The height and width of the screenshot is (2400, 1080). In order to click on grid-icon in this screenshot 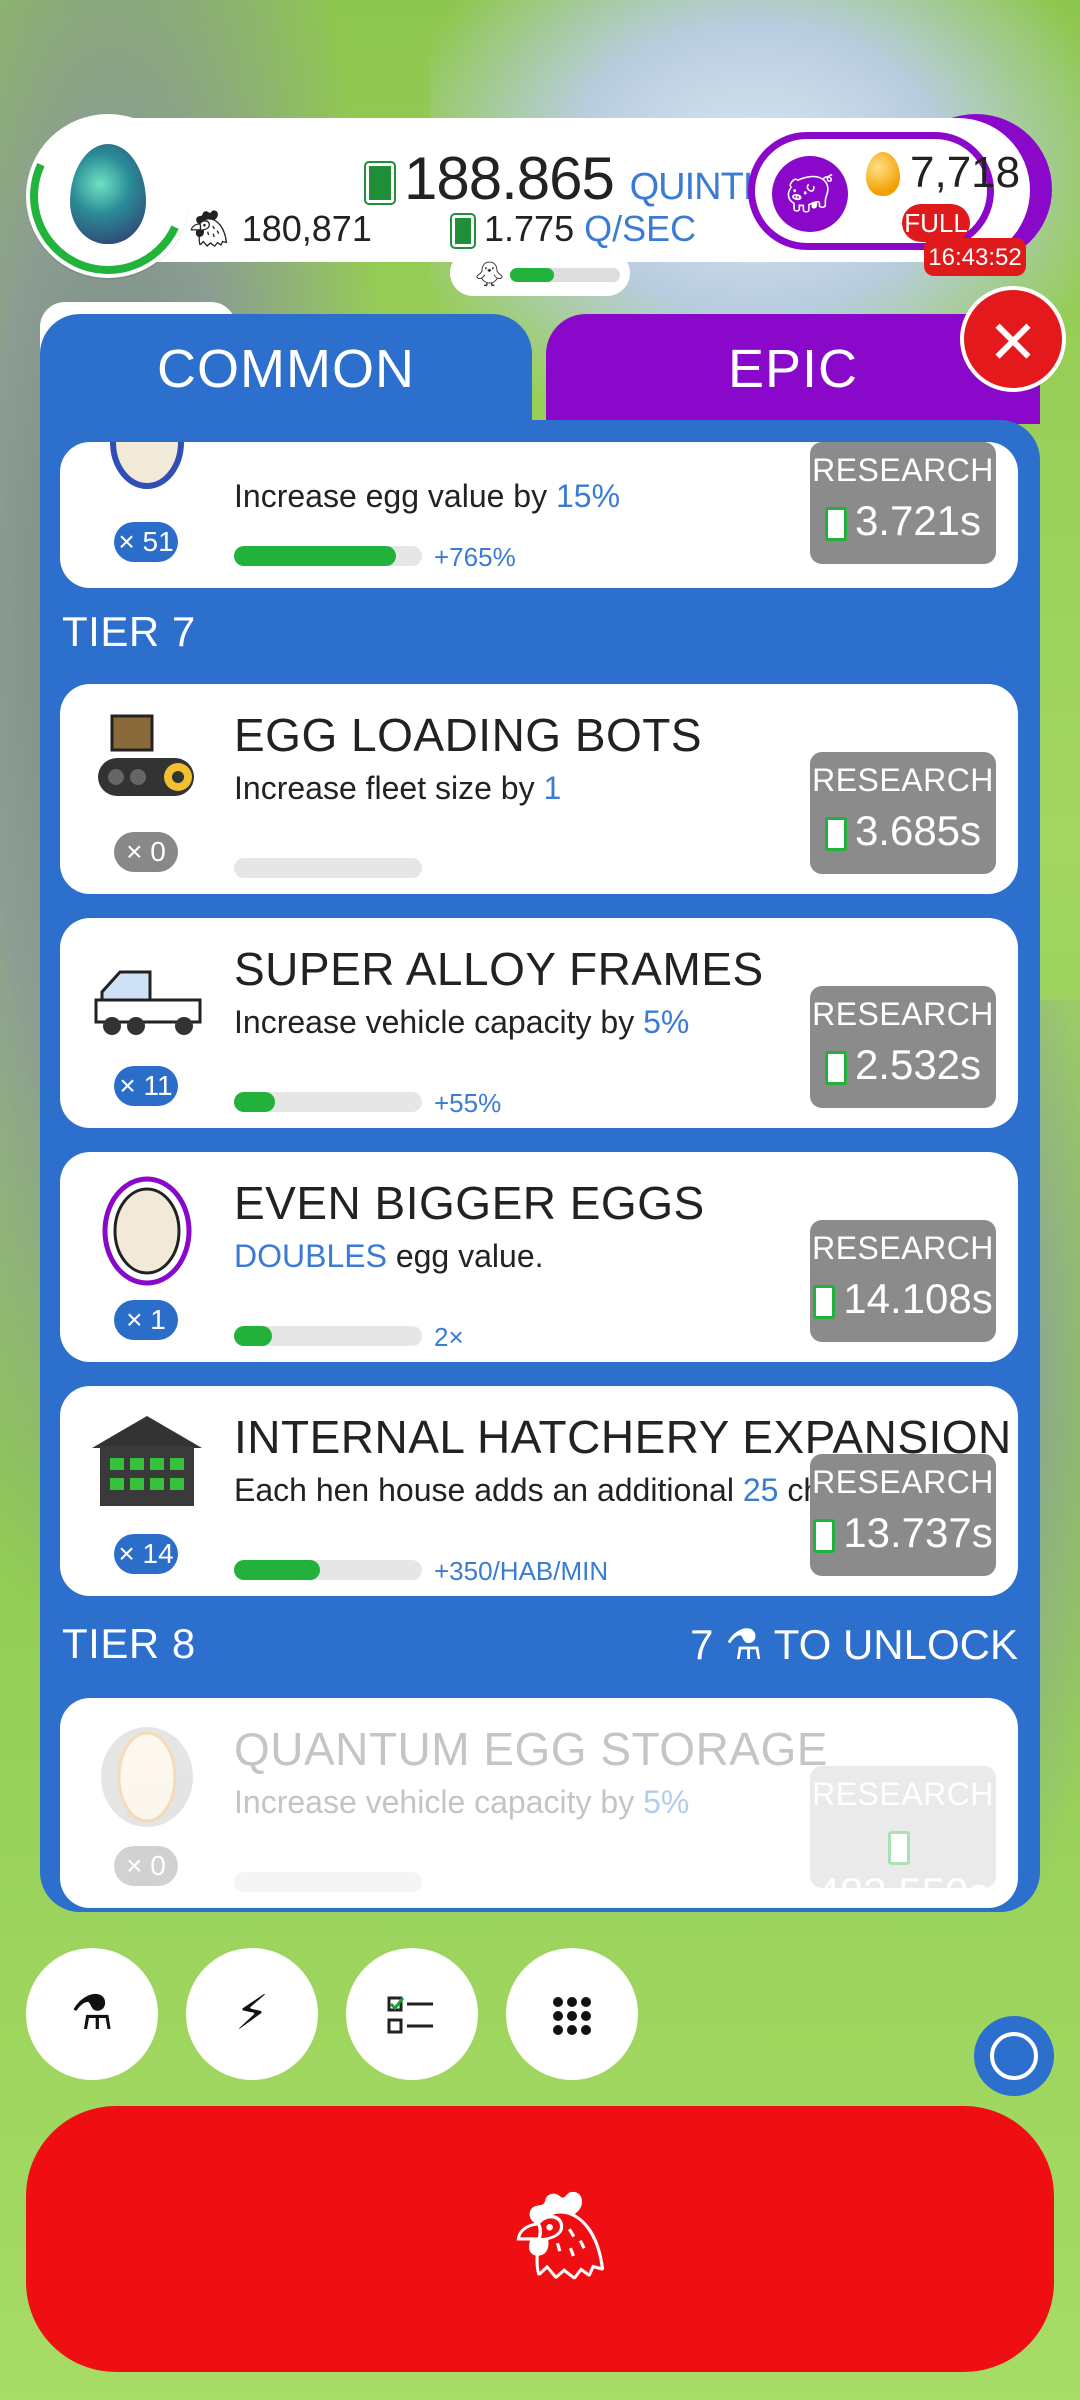, I will do `click(572, 2013)`.